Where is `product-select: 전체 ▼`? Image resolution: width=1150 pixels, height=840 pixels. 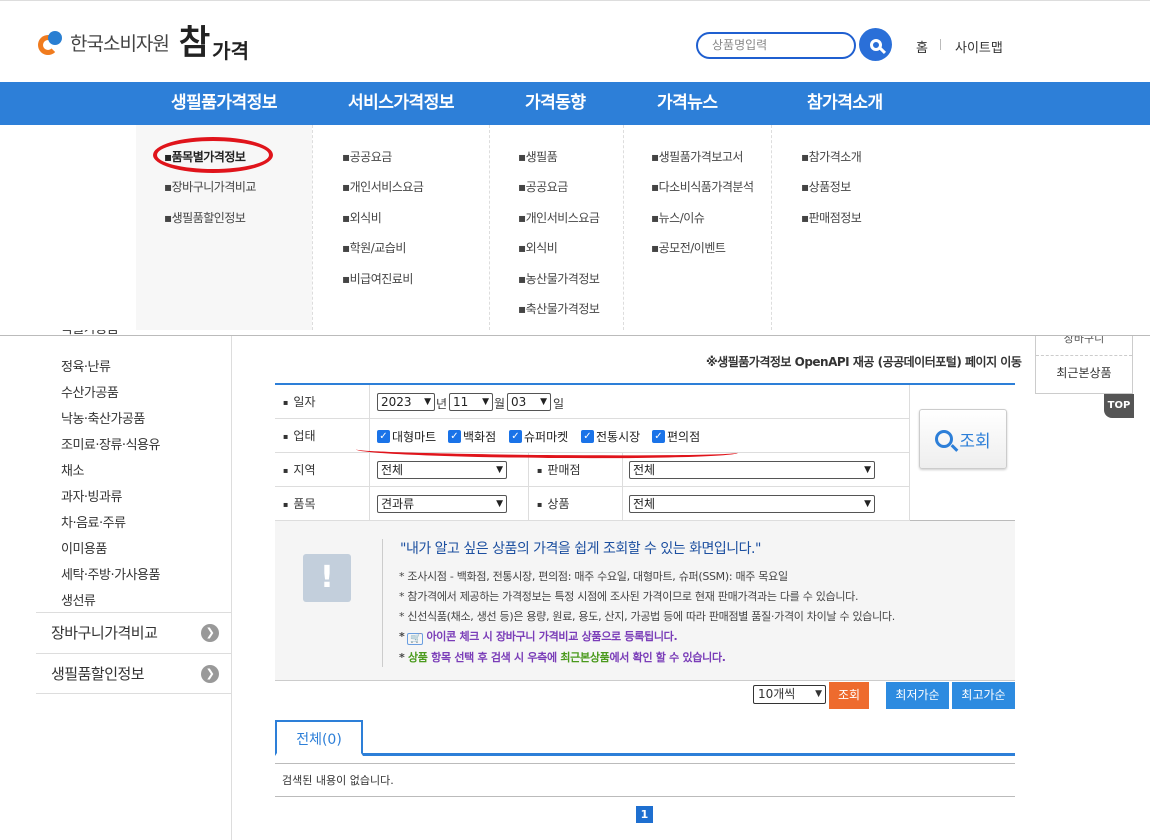 product-select: 전체 ▼ is located at coordinates (752, 504).